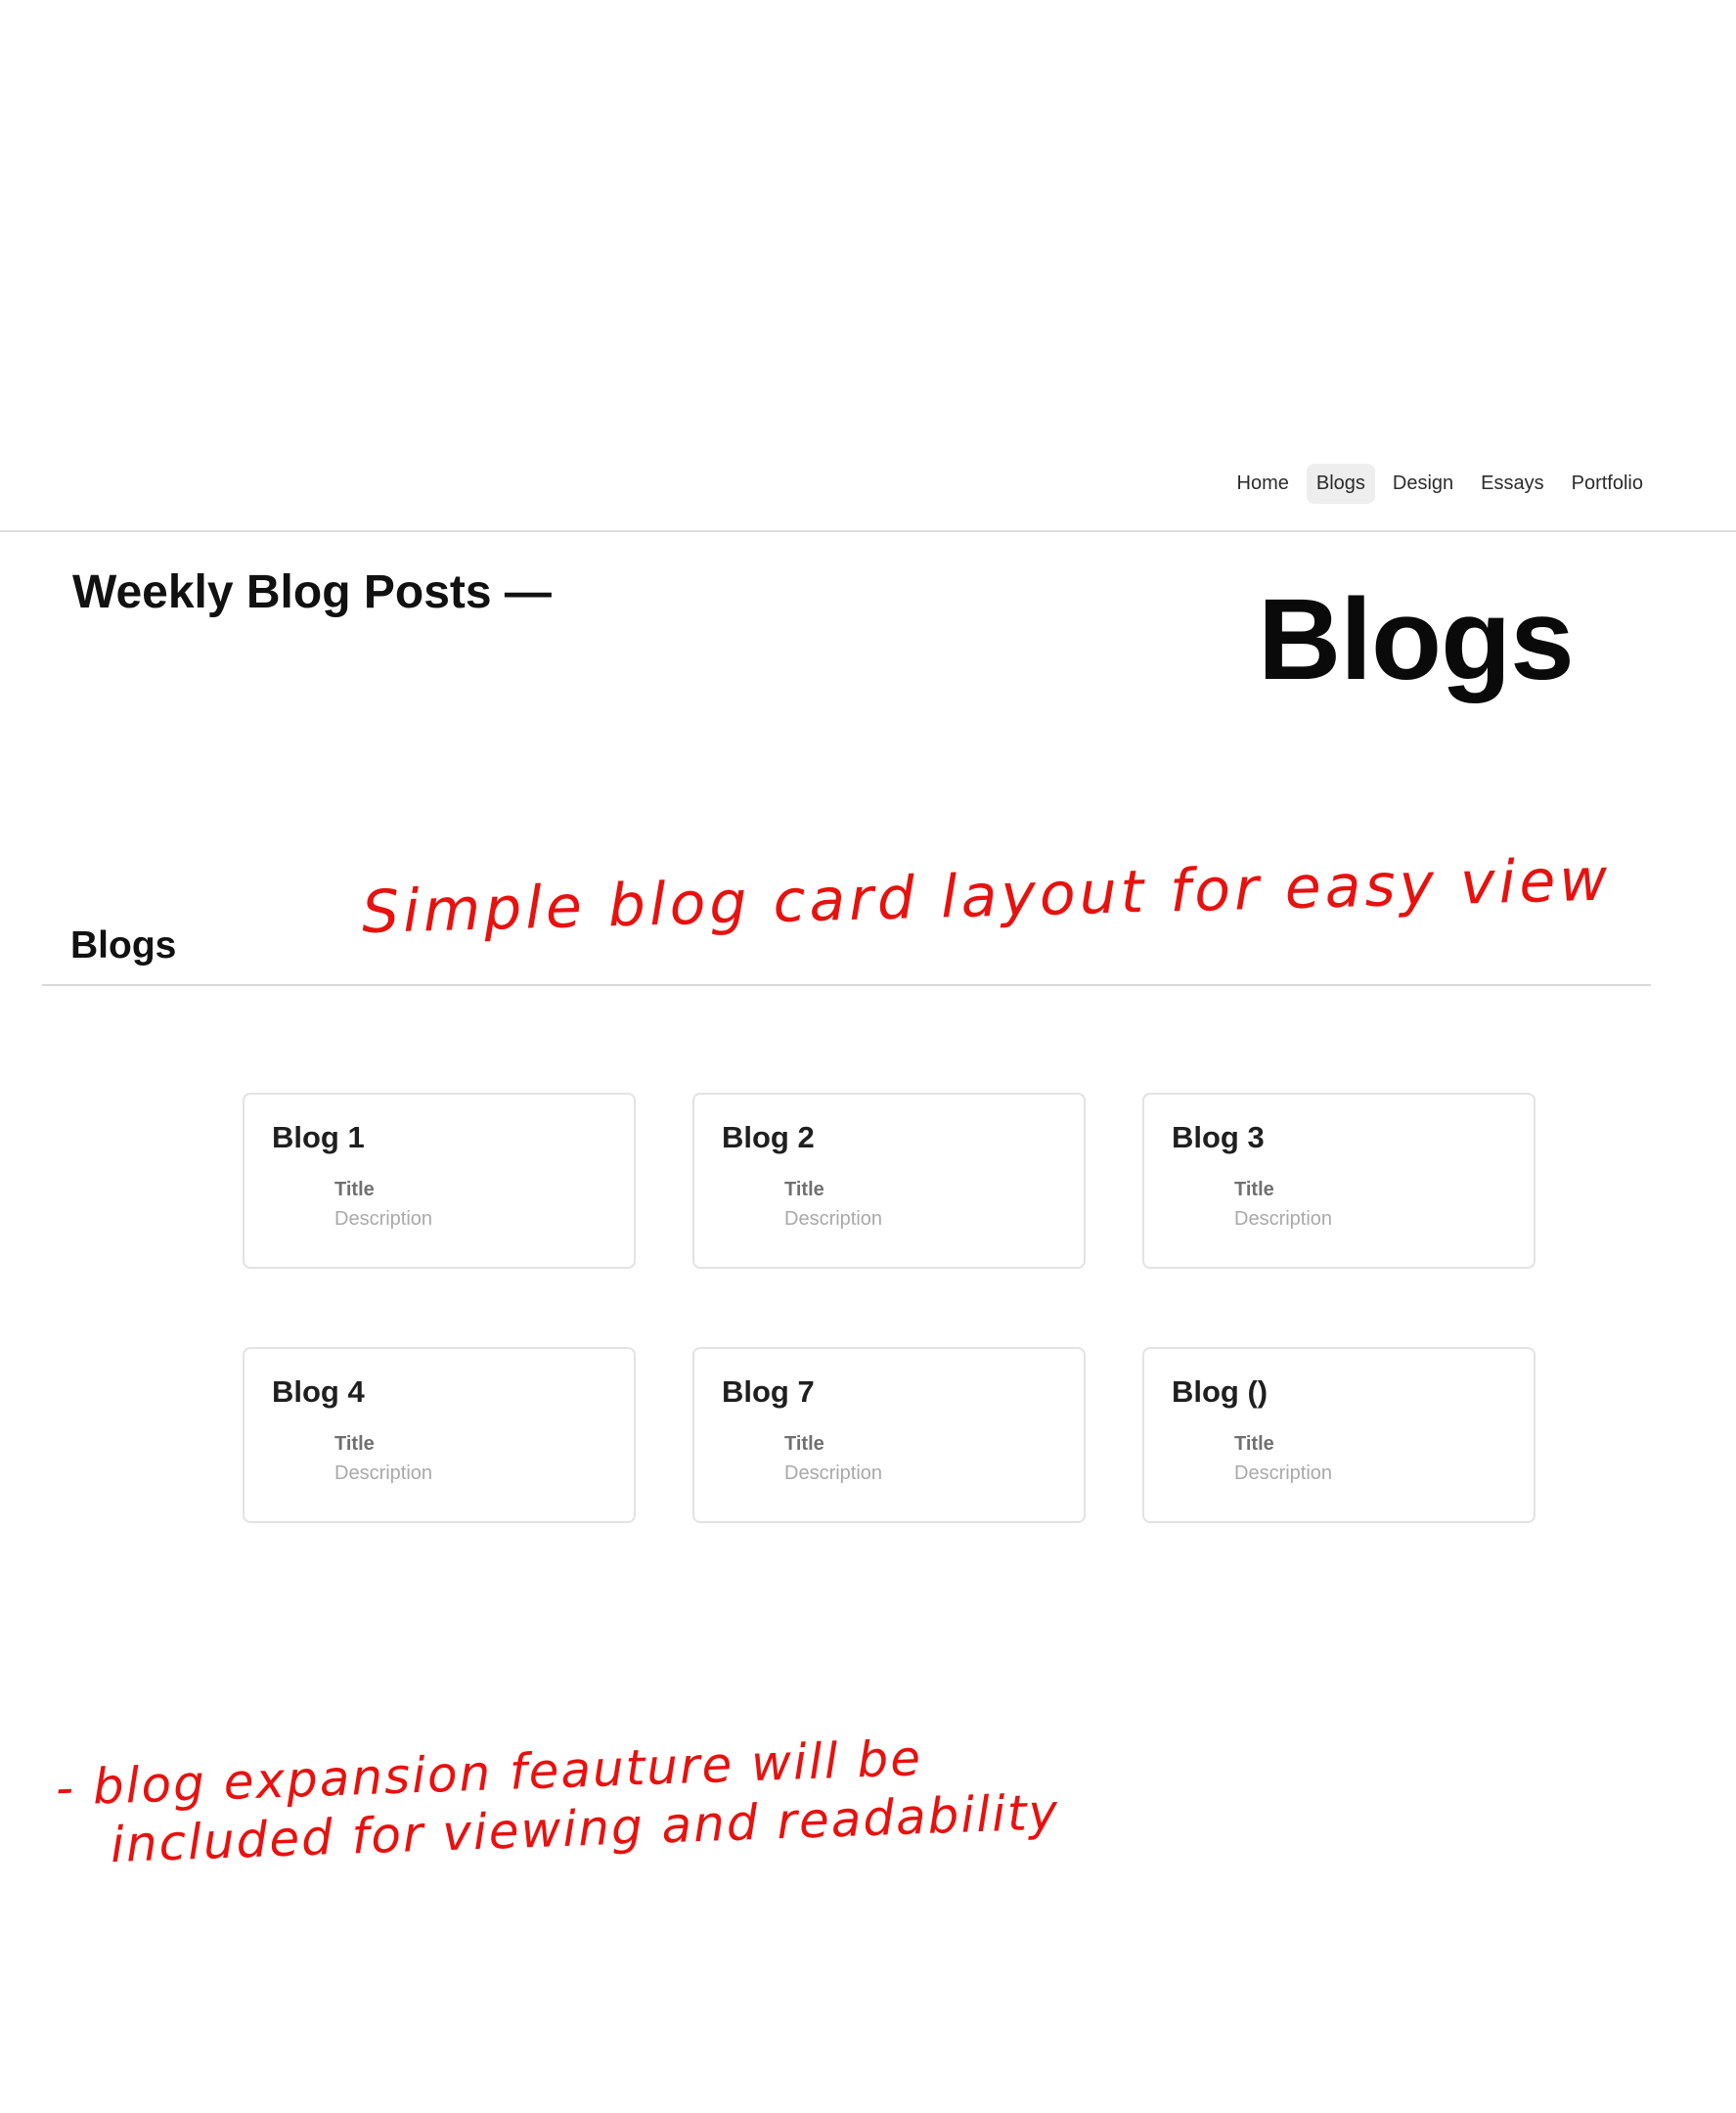 The width and height of the screenshot is (1736, 2113). Describe the element at coordinates (1512, 484) in the screenshot. I see `nav-item-essays: Essays` at that location.